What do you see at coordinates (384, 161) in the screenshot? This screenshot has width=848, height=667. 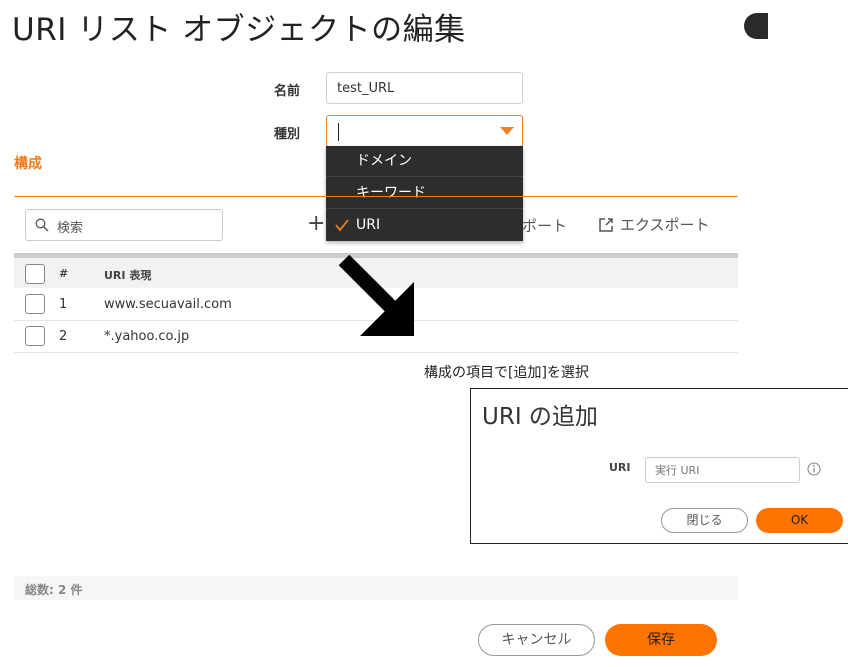 I see `dropdown-option-label: ドメイン` at bounding box center [384, 161].